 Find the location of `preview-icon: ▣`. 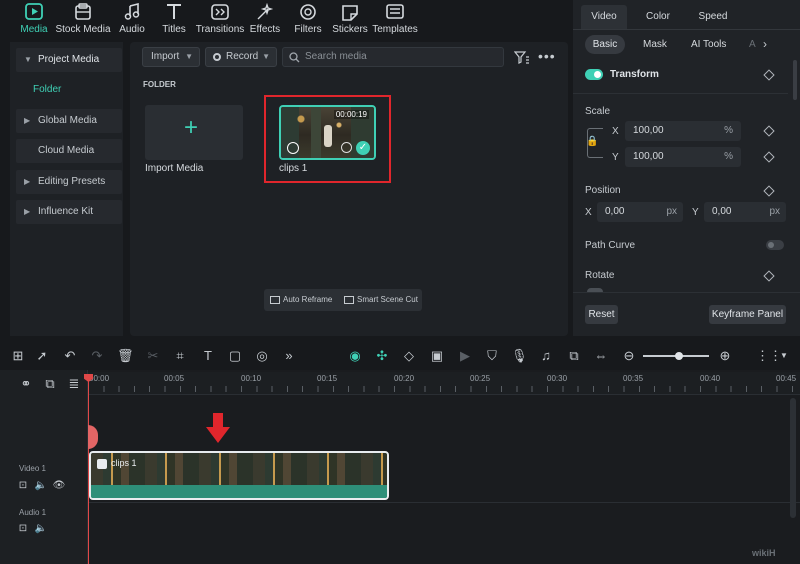

preview-icon: ▣ is located at coordinates (437, 356).